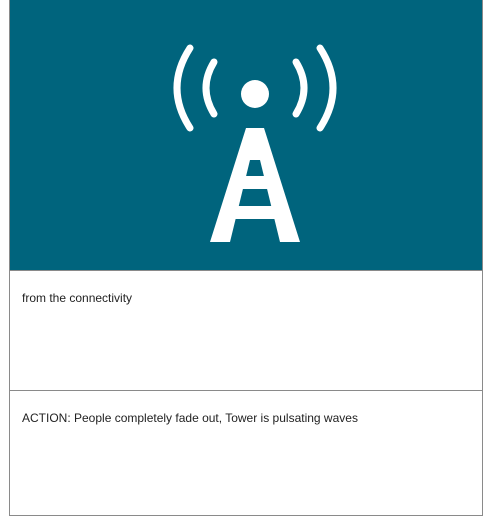 This screenshot has height=516, width=484. I want to click on tower-body, so click(255, 185).